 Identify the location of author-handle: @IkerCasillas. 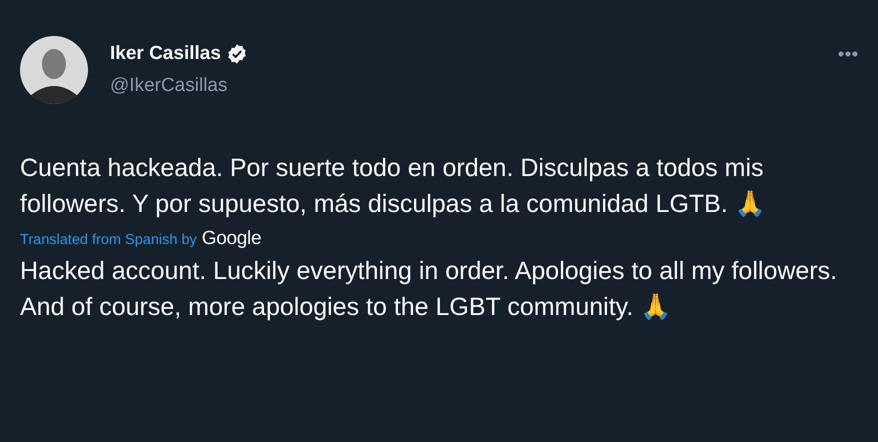
(463, 86).